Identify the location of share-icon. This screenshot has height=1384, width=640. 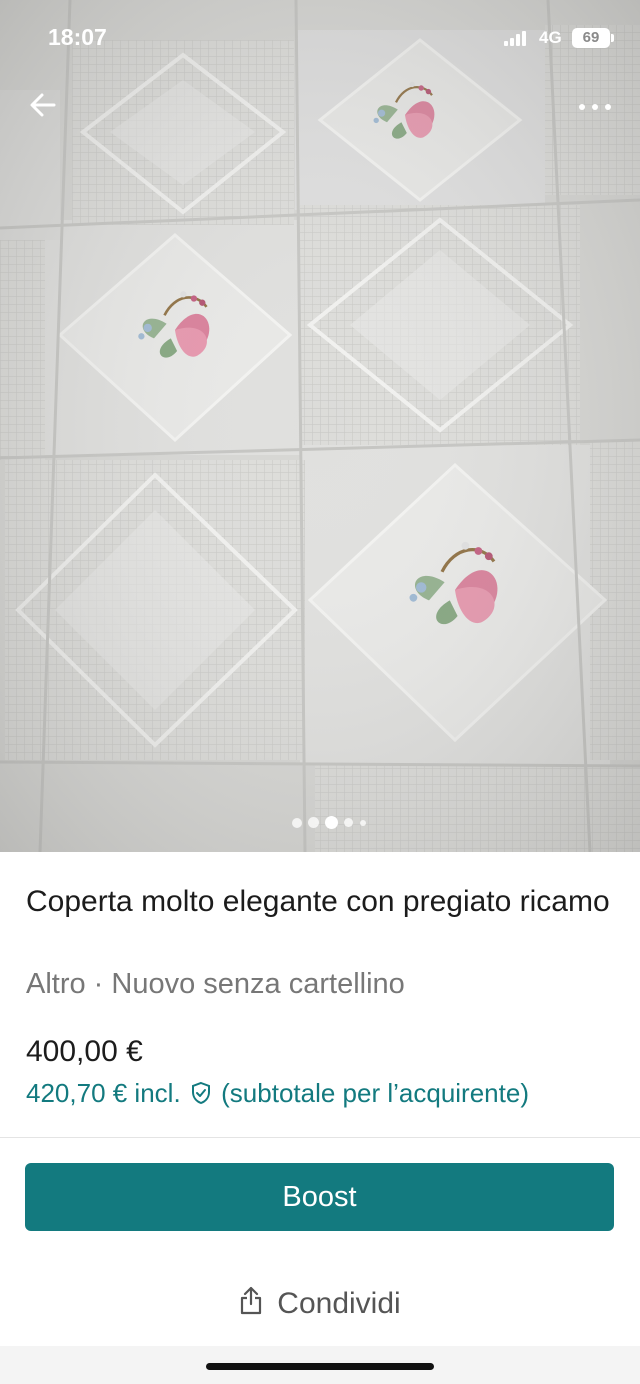
(251, 1304).